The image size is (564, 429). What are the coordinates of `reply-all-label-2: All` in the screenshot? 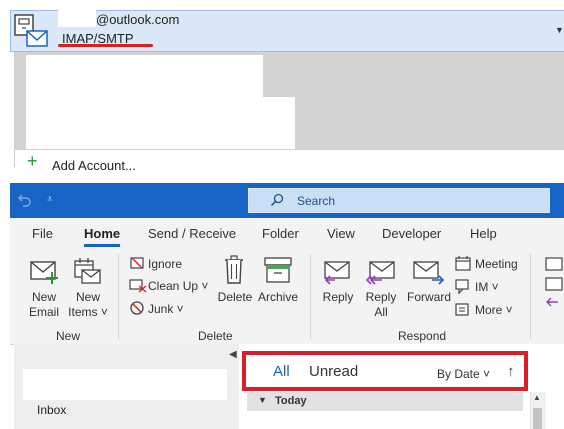 It's located at (381, 312).